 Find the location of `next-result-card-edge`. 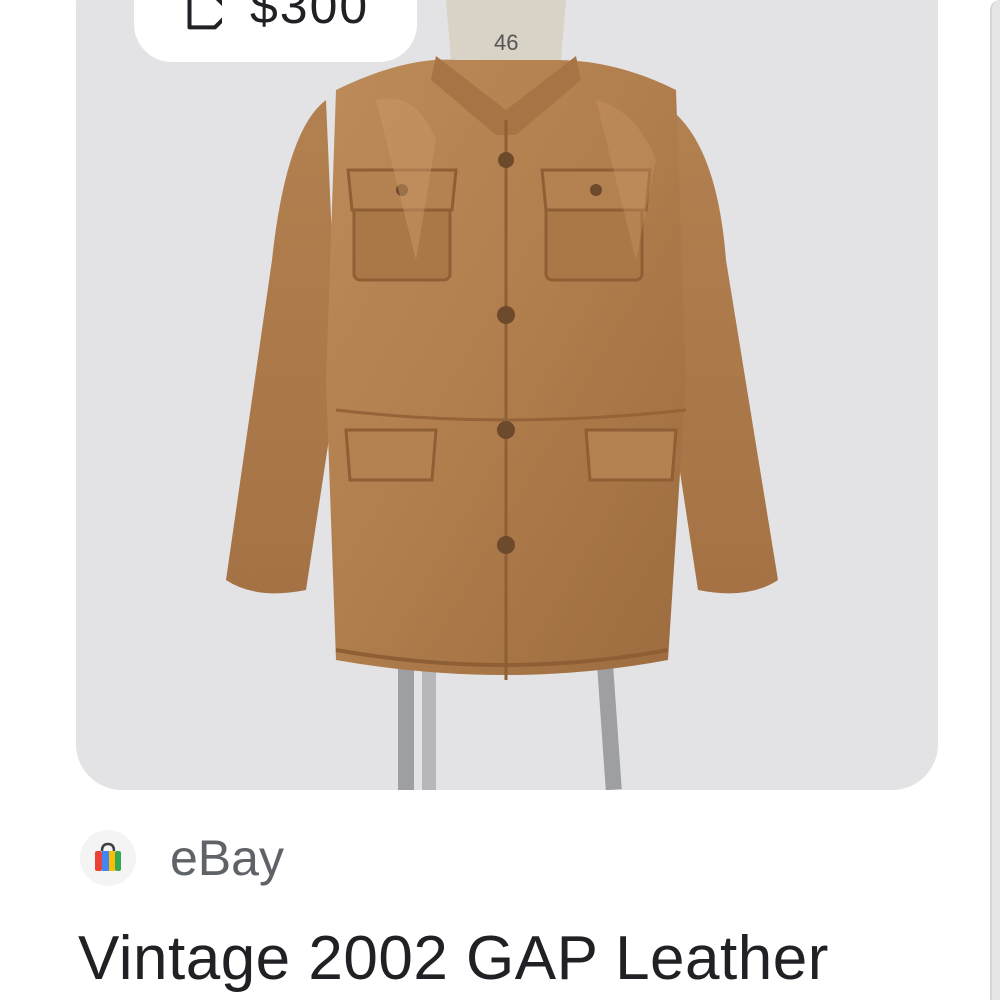

next-result-card-edge is located at coordinates (995, 500).